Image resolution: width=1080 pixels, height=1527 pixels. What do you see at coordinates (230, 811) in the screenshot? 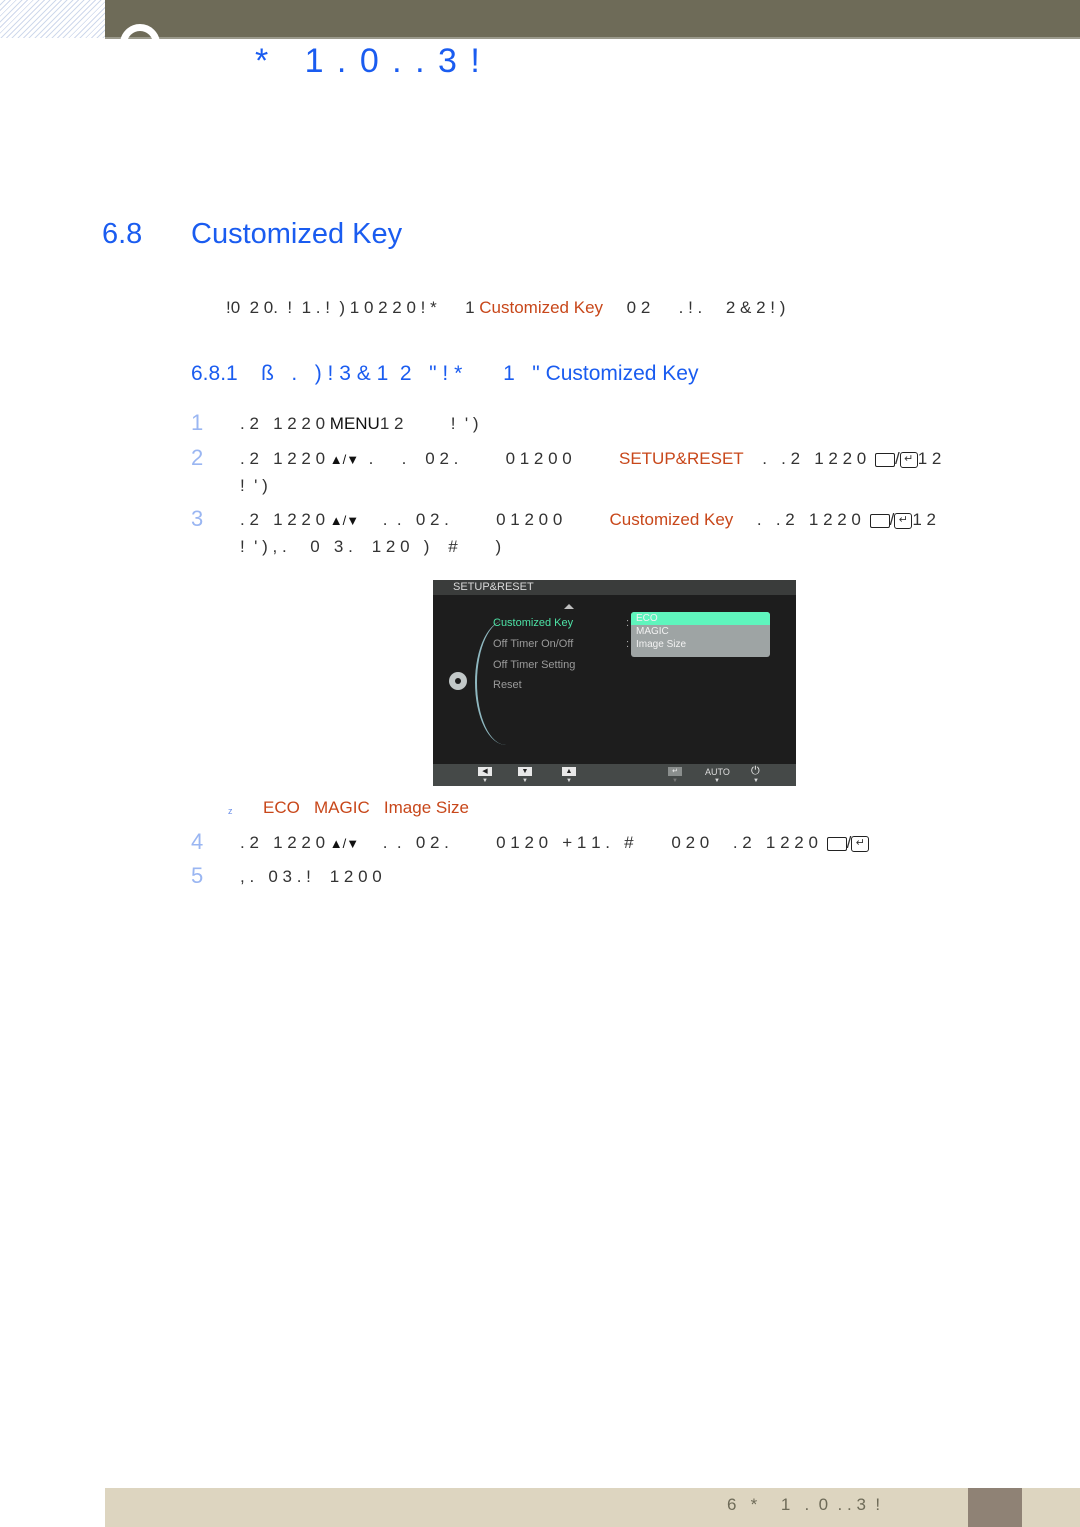
I see `note-icon: z` at bounding box center [230, 811].